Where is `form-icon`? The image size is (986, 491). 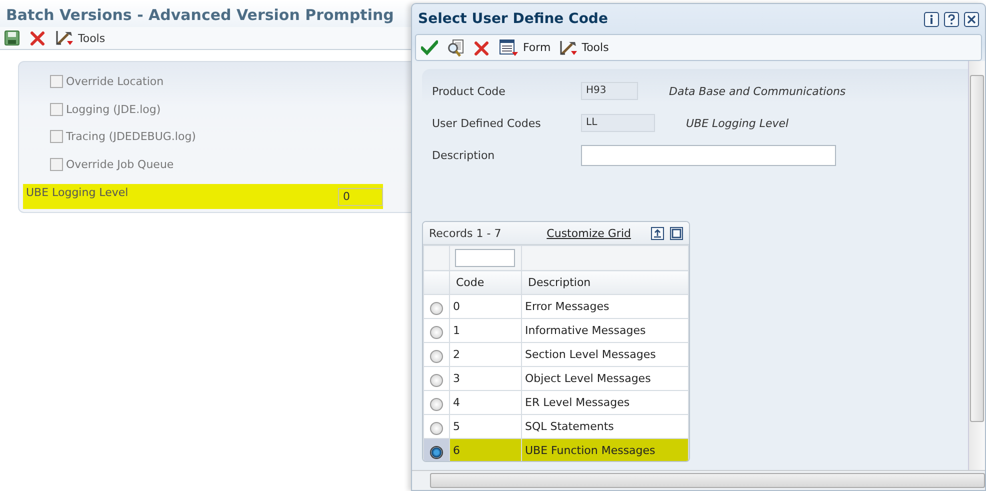
form-icon is located at coordinates (509, 47).